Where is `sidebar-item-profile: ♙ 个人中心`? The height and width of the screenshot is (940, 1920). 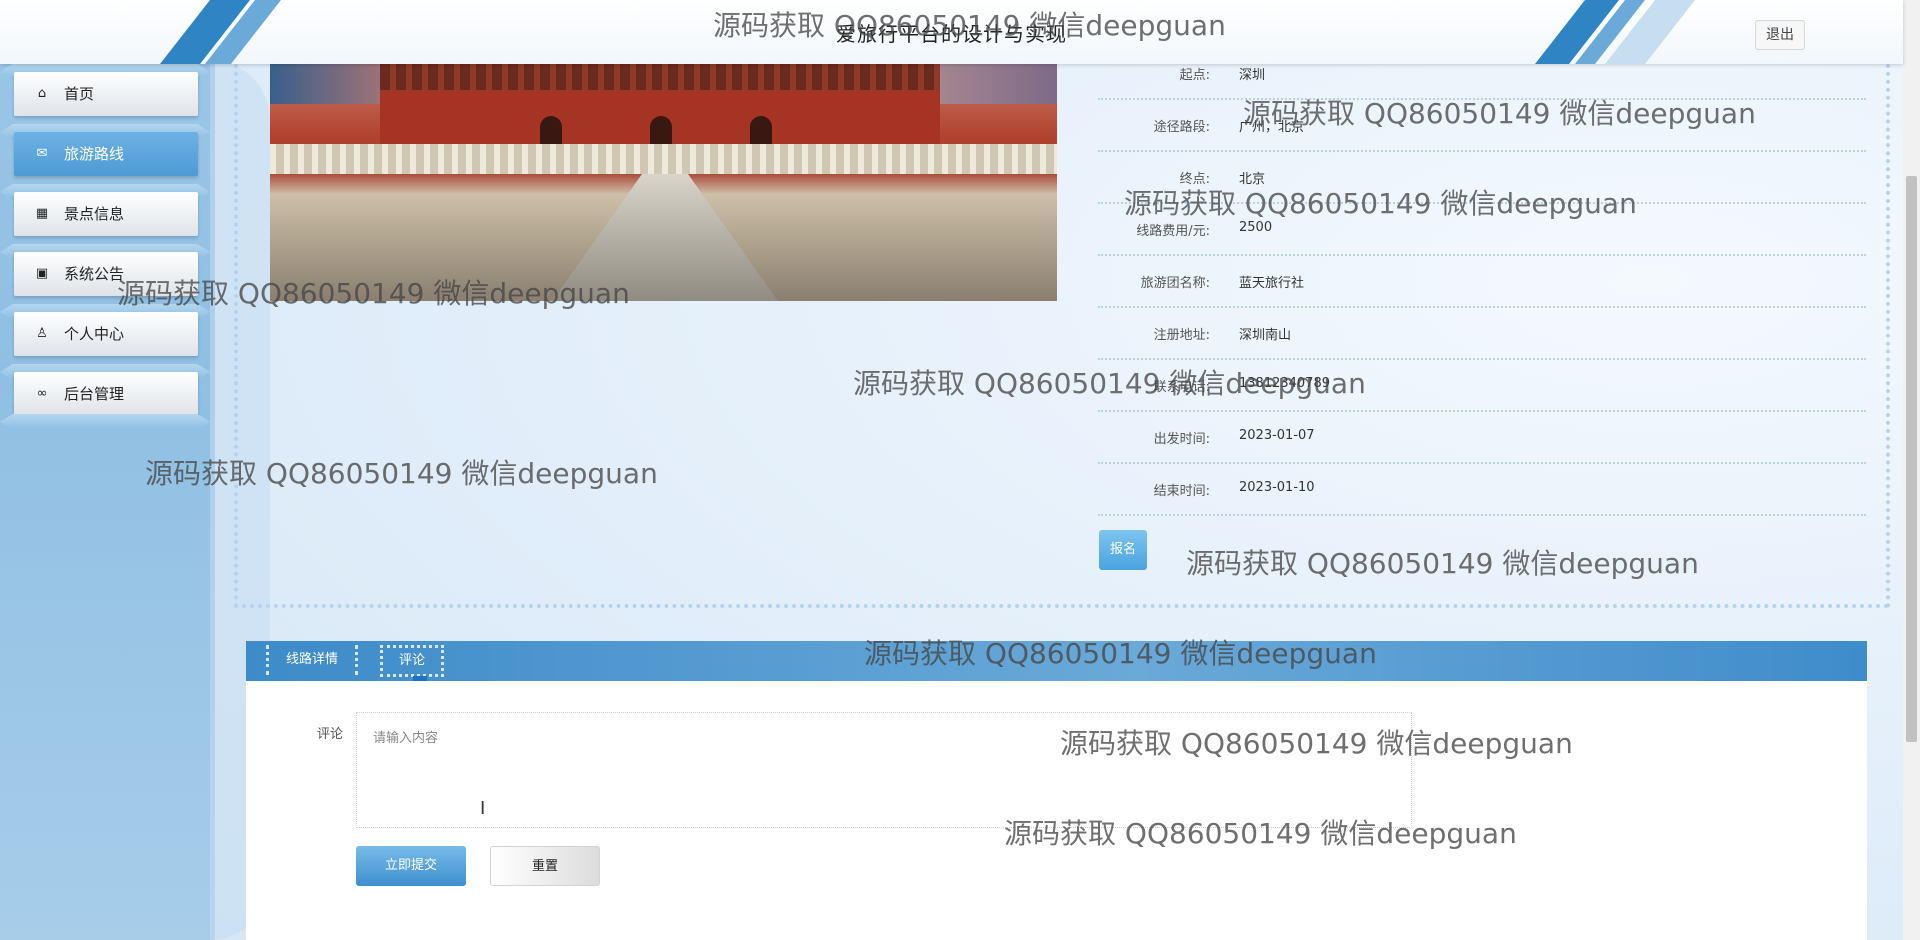 sidebar-item-profile: ♙ 个人中心 is located at coordinates (106, 334).